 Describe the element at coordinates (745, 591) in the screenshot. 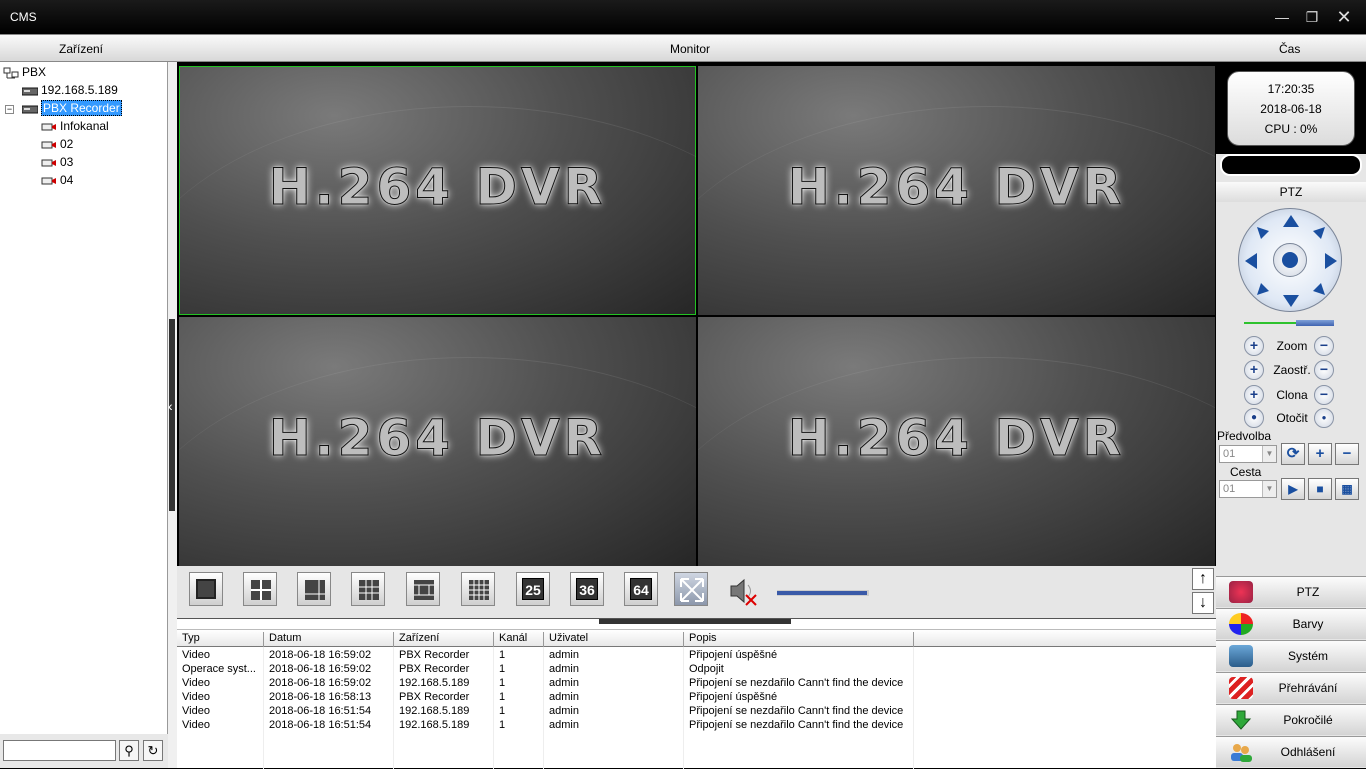

I see `mute-icon` at that location.